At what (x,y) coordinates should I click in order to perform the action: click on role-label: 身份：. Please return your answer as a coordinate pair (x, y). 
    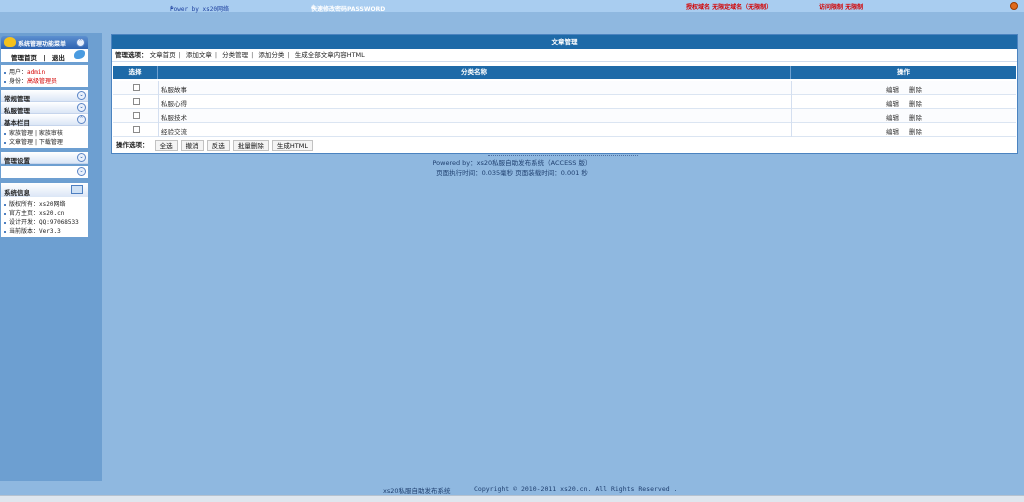
    Looking at the image, I should click on (18, 81).